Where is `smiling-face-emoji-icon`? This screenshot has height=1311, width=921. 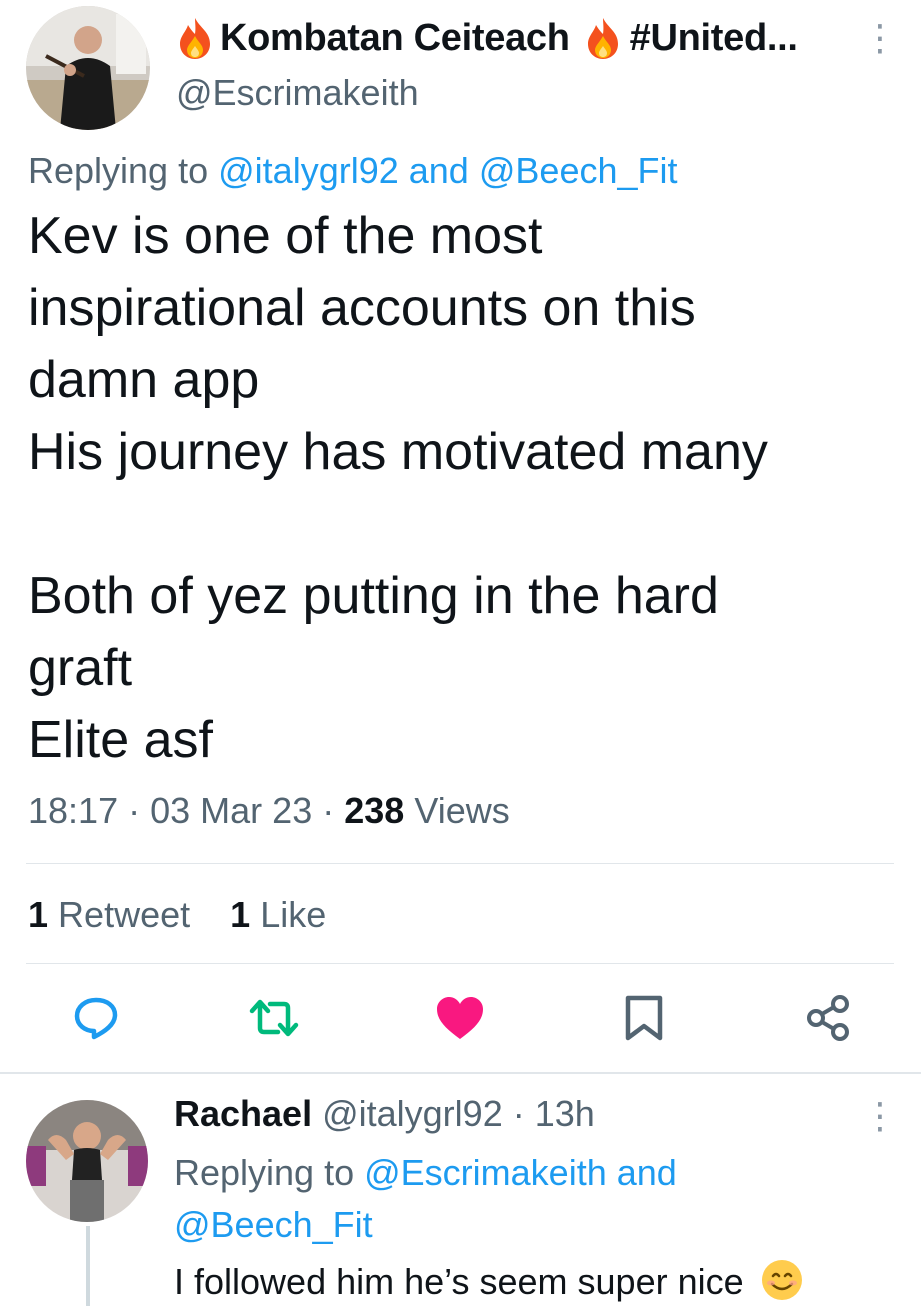 smiling-face-emoji-icon is located at coordinates (782, 1284).